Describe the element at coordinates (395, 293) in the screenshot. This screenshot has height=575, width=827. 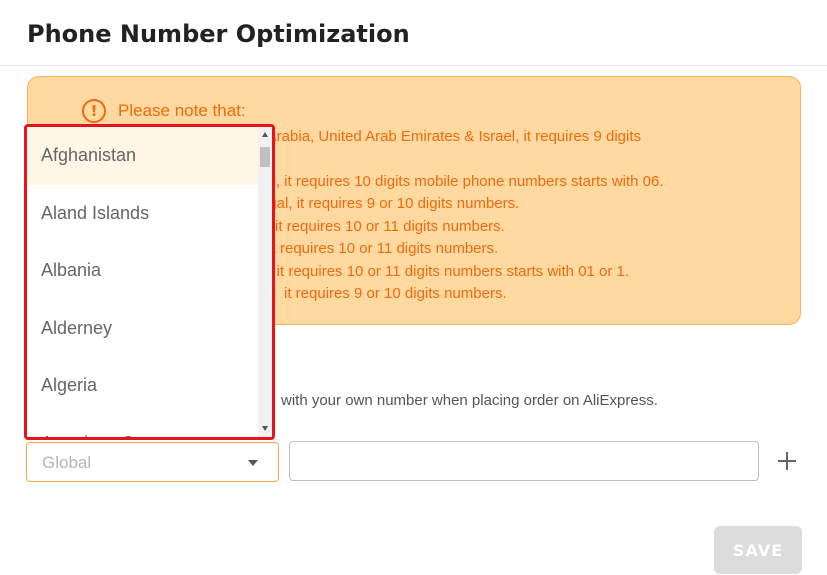
I see `notice-line: it requires 9 or 10 digits numbers.` at that location.